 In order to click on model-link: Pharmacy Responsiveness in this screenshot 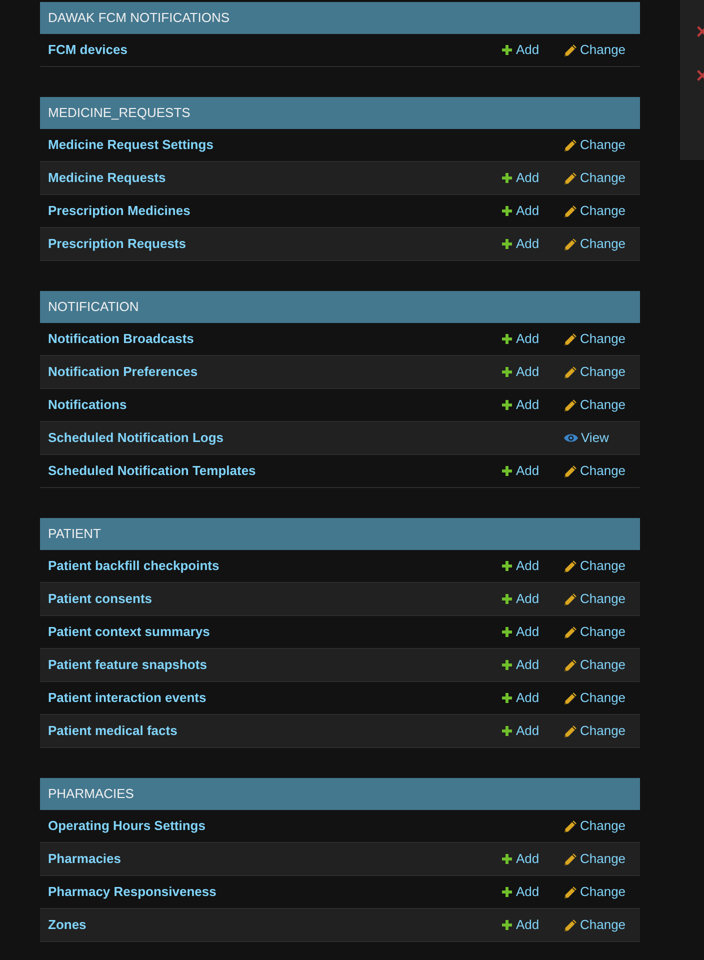, I will do `click(132, 892)`.